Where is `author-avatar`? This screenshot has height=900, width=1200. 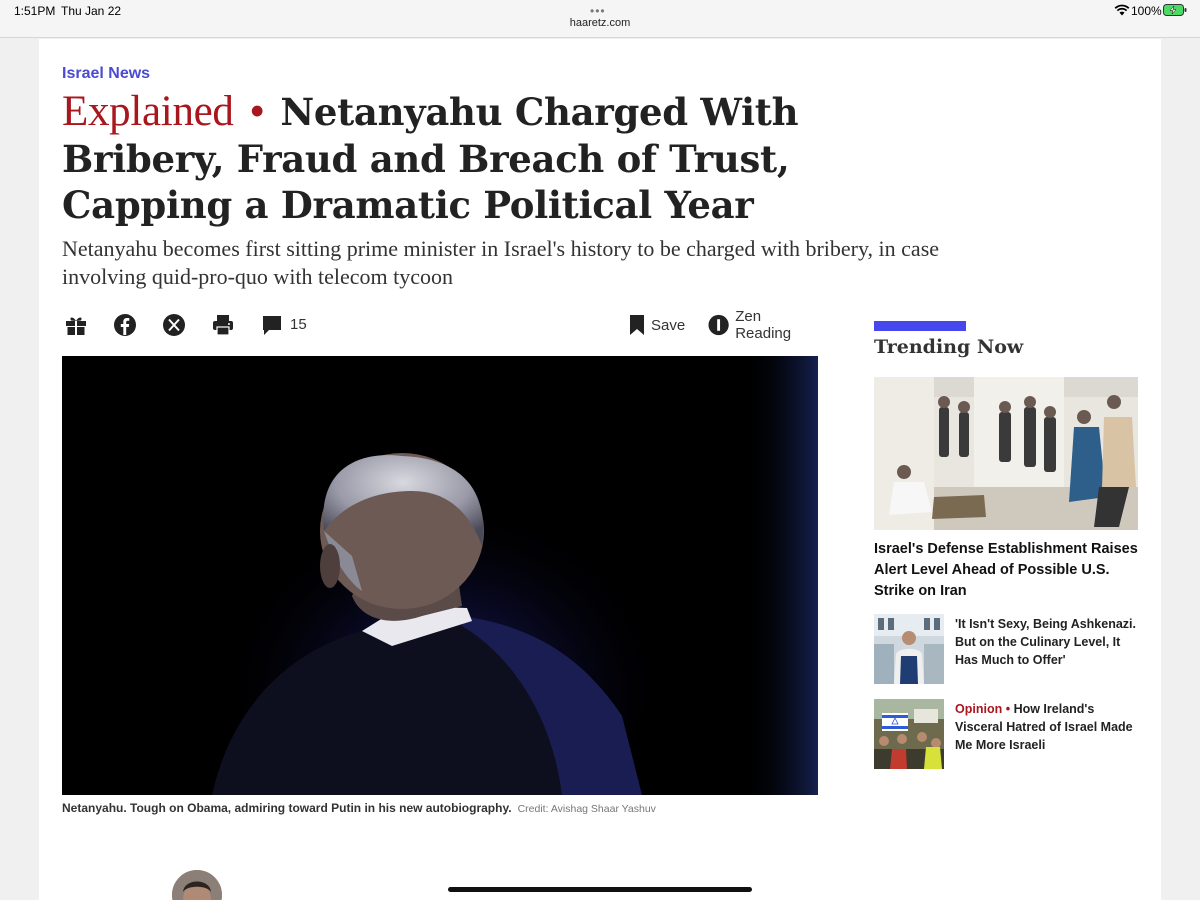
author-avatar is located at coordinates (197, 885).